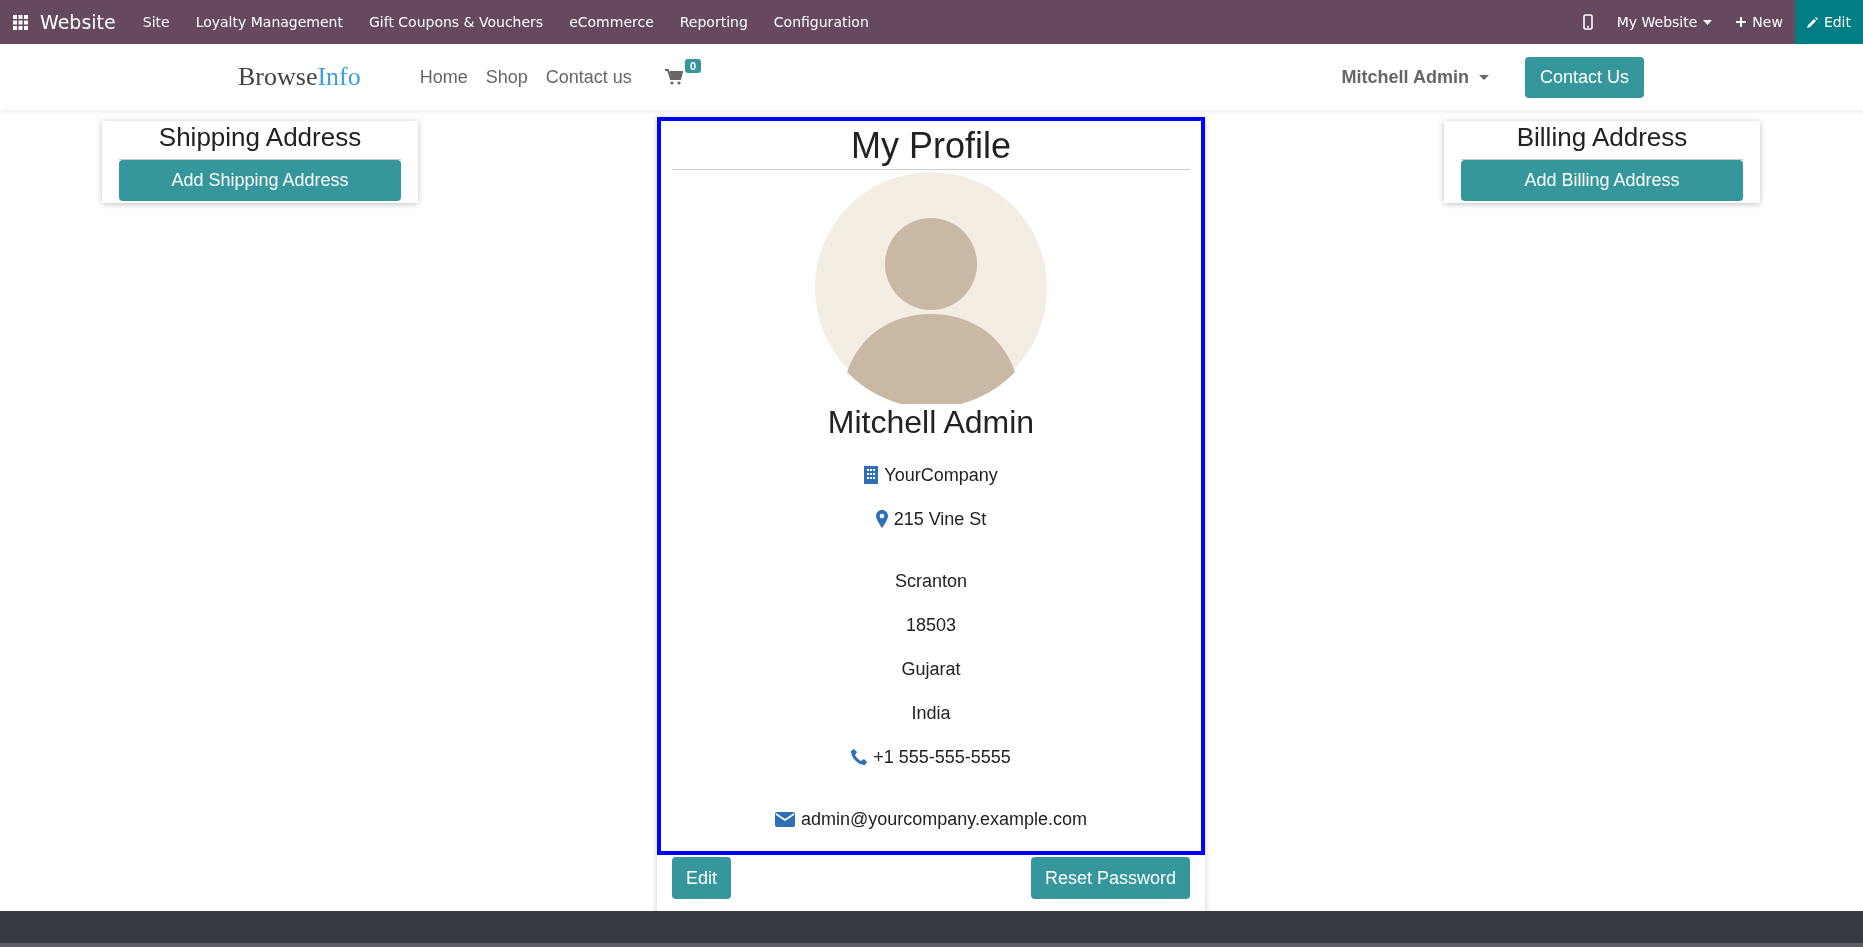 The width and height of the screenshot is (1863, 947). I want to click on new-button: New, so click(1759, 22).